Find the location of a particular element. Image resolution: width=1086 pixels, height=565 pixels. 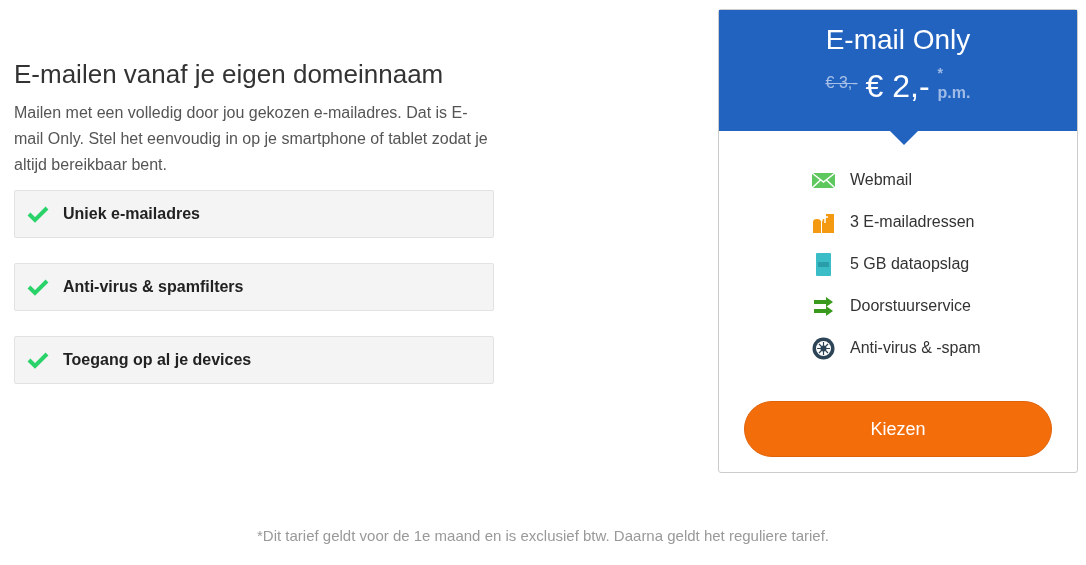

footnote: *Dit tarief geldt voor de 1e maand en is exclusief btw. Daarna geldt het reguliere tarief. is located at coordinates (543, 535).